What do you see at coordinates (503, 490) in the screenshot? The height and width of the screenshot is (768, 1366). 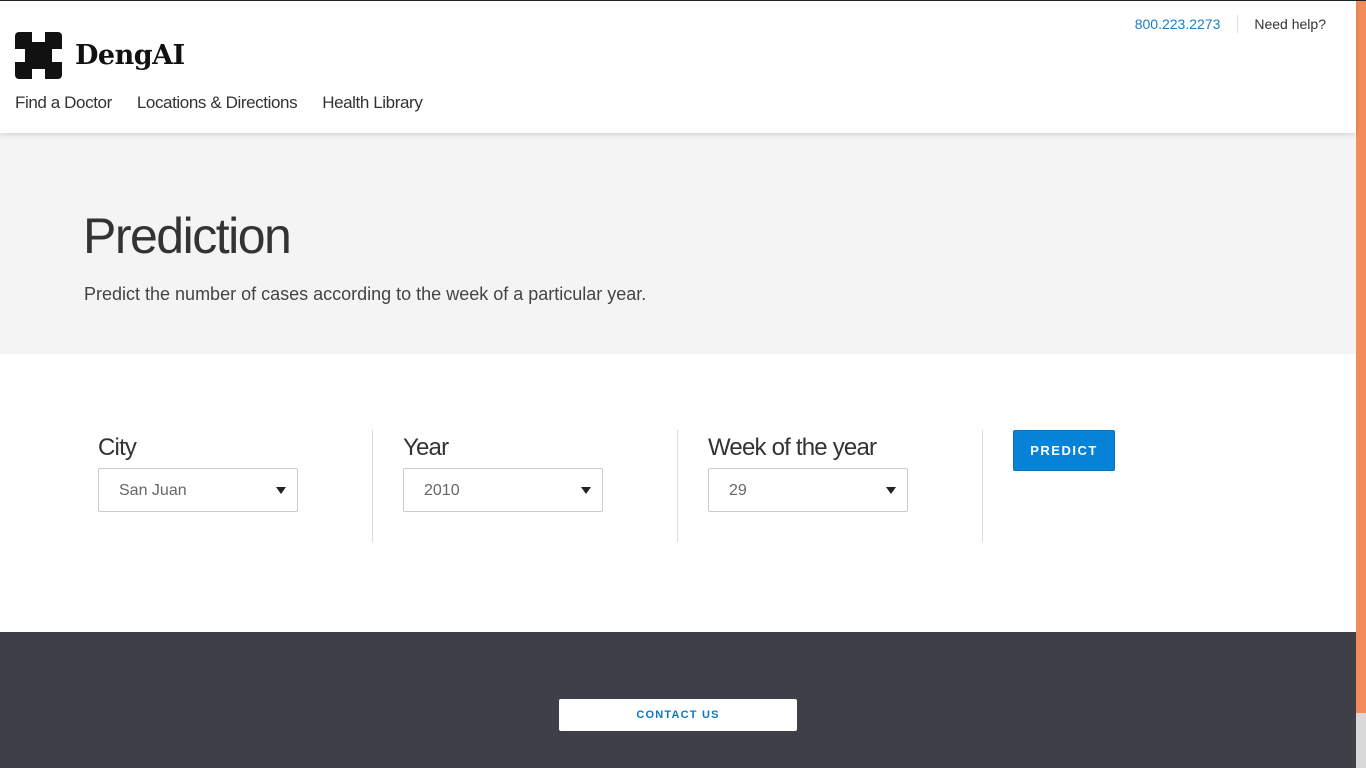 I see `year-select: 2010` at bounding box center [503, 490].